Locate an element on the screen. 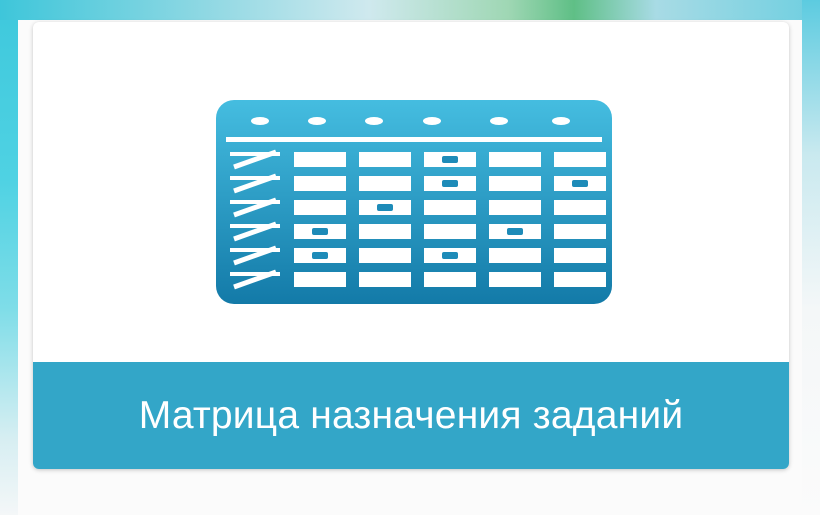 The image size is (820, 515). background-right-edge is located at coordinates (811, 257).